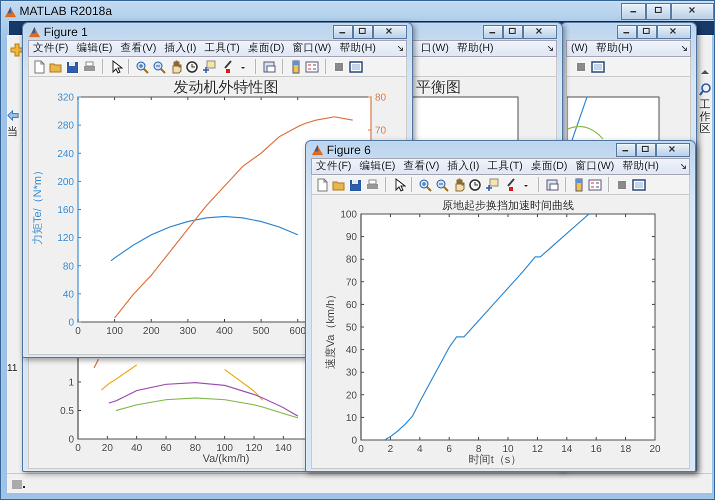  What do you see at coordinates (297, 331) in the screenshot?
I see `tick-label: 600` at bounding box center [297, 331].